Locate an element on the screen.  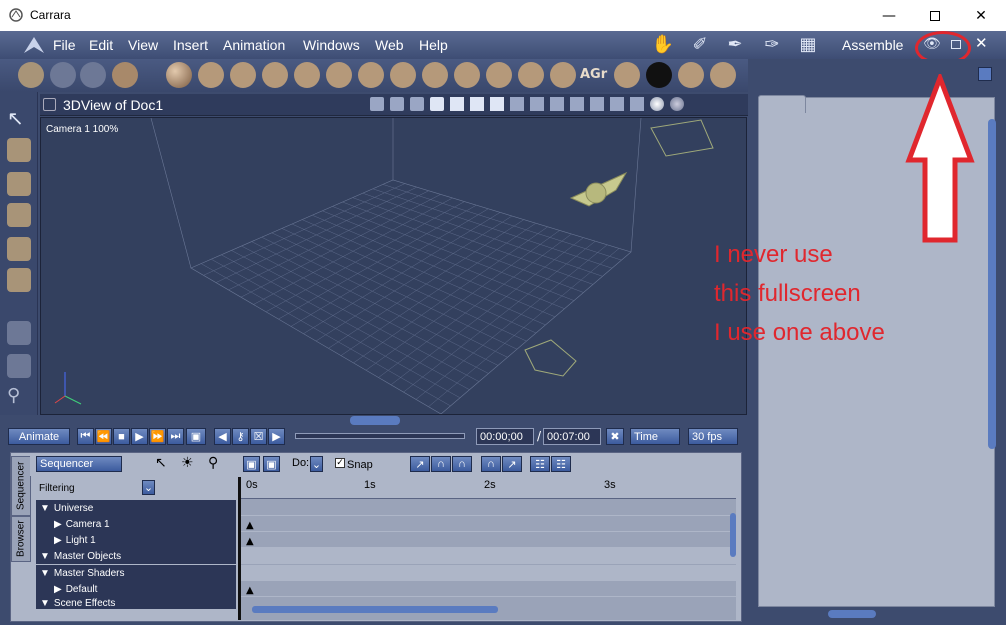
rewind-icon: ⏪ is located at coordinates (103, 436).